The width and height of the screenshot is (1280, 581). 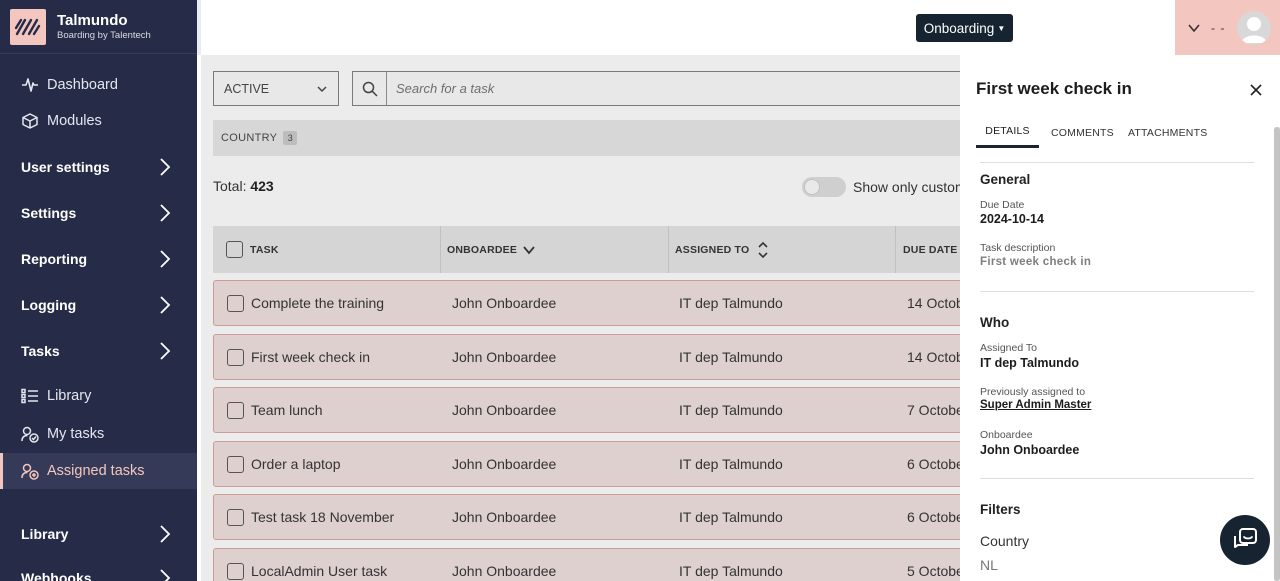 What do you see at coordinates (56, 575) in the screenshot?
I see `sidebar-group-label: Webhooks` at bounding box center [56, 575].